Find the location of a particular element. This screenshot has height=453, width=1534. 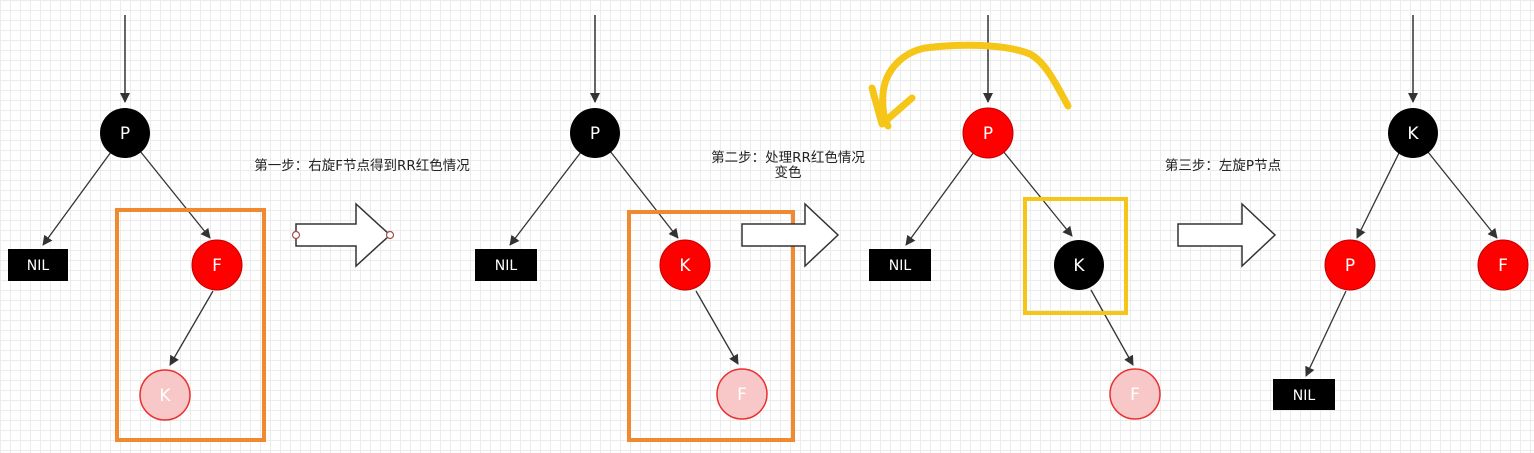

tree-4: K P F NIL is located at coordinates (1401, 212).